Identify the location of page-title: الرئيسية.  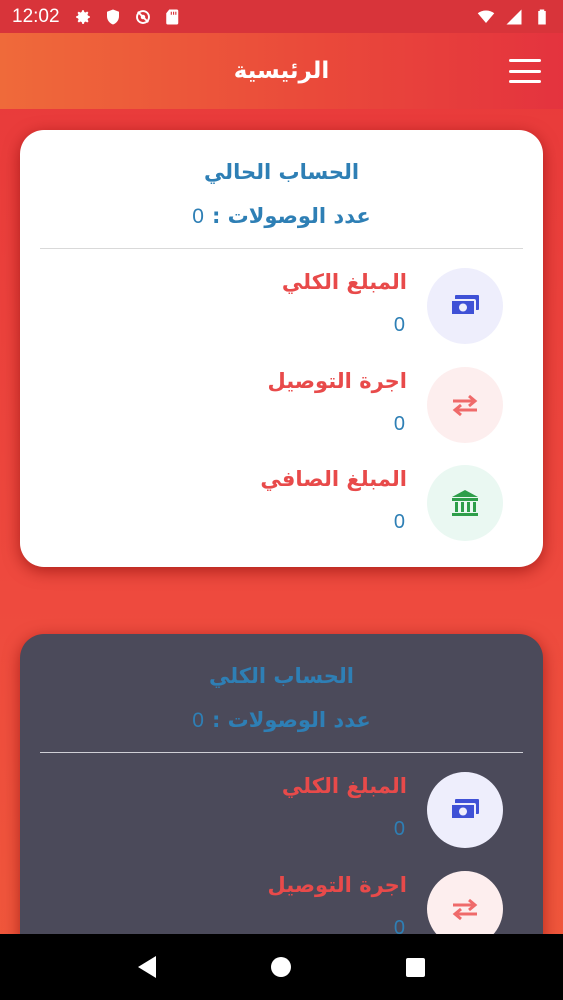
(281, 71).